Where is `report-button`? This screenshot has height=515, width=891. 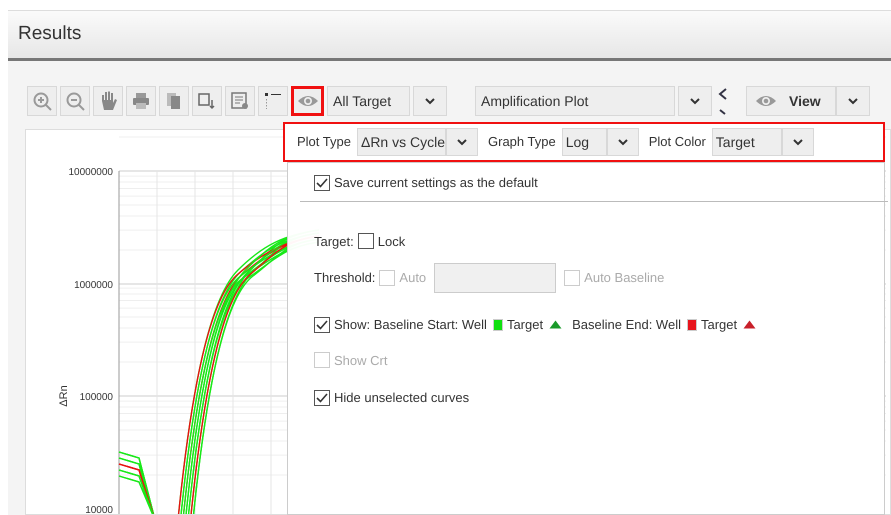 report-button is located at coordinates (240, 101).